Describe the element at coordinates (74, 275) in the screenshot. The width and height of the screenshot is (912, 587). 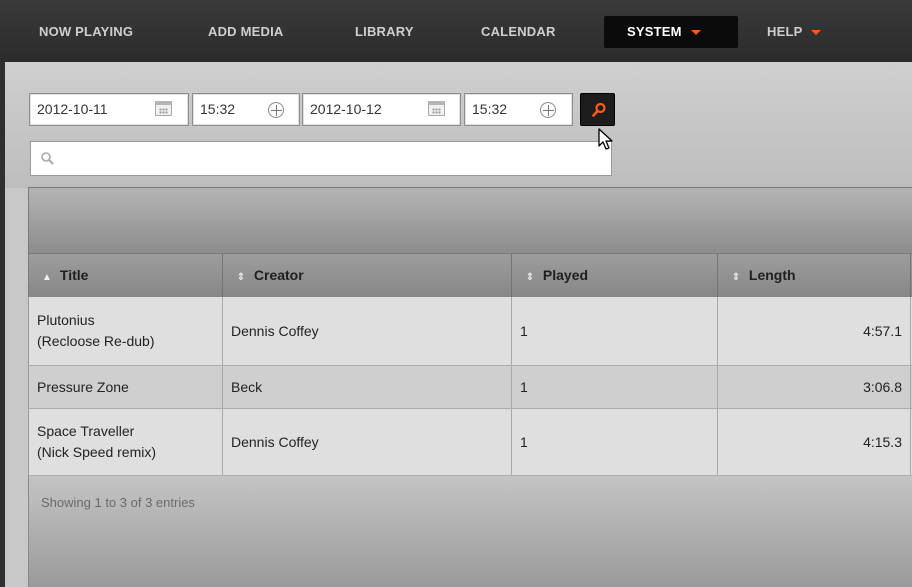
I see `column-title-label: Title` at that location.